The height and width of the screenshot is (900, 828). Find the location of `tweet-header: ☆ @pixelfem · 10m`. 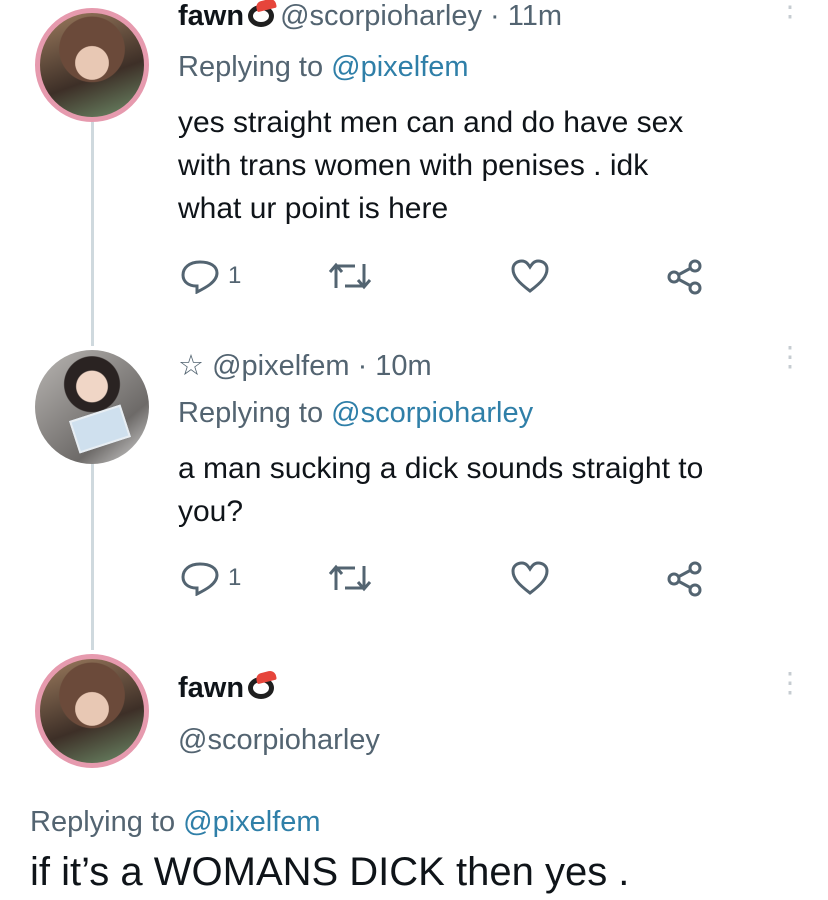

tweet-header: ☆ @pixelfem · 10m is located at coordinates (305, 365).